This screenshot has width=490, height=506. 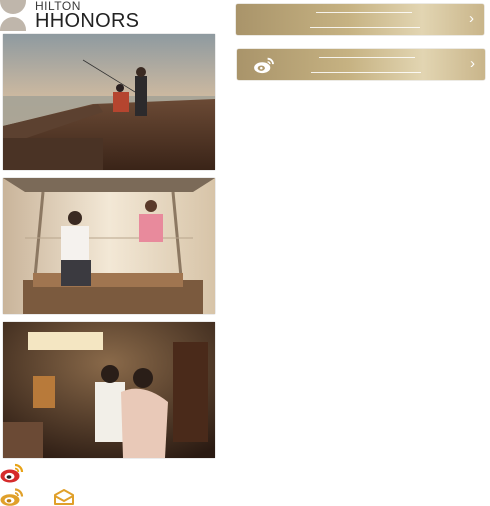 I want to click on lounge-window-photo, so click(x=109, y=246).